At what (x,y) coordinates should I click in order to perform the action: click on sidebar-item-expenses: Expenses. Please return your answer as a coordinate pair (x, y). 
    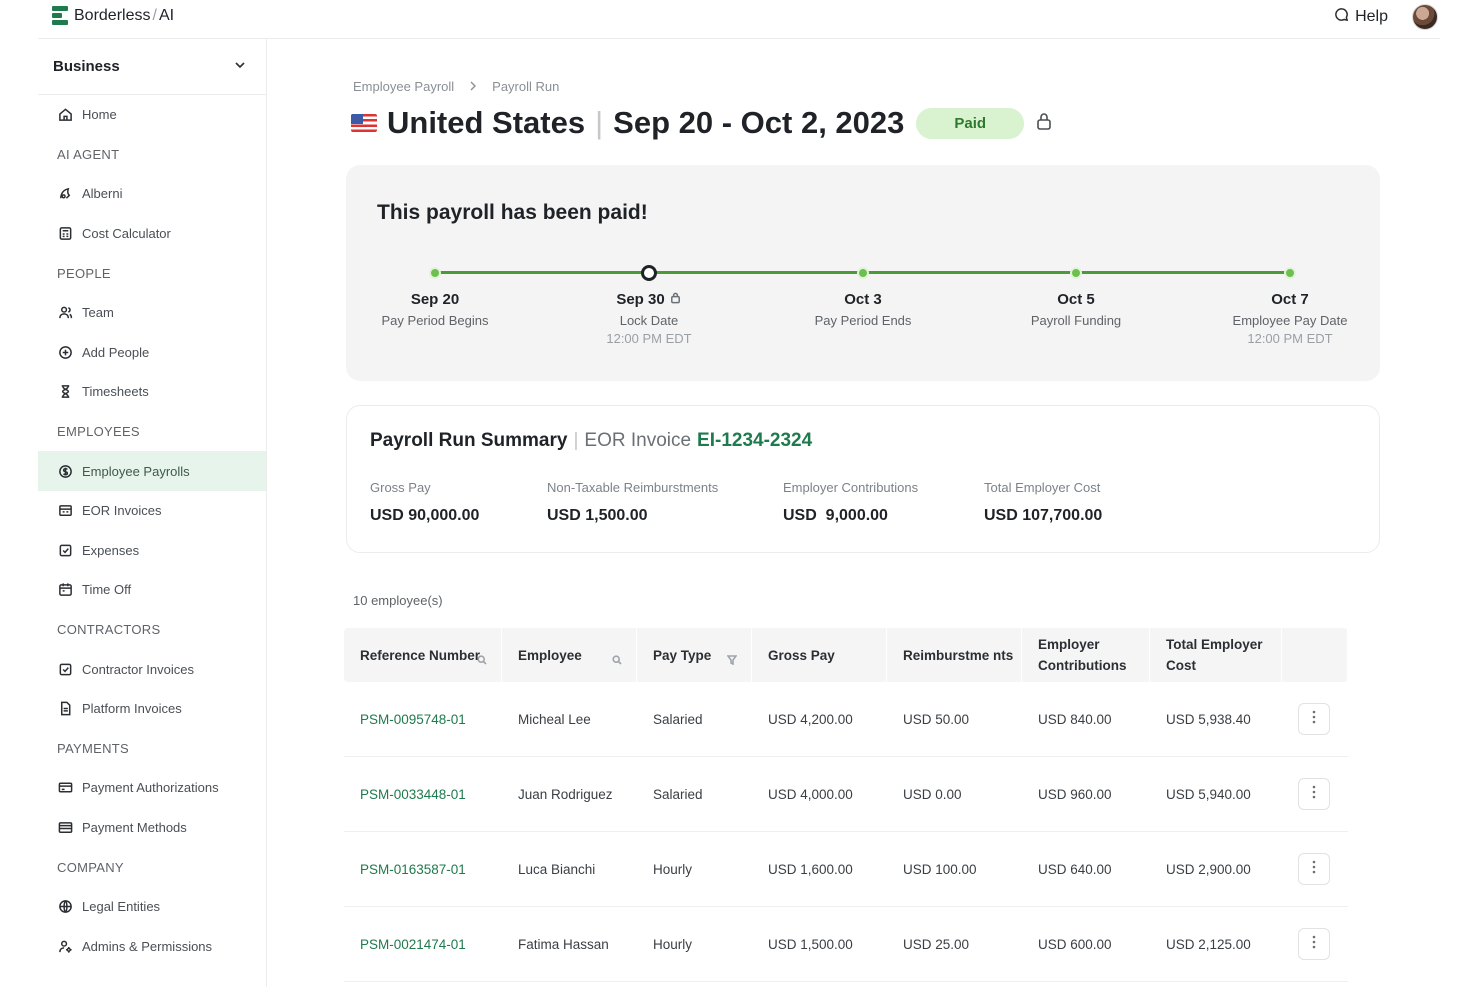
    Looking at the image, I should click on (152, 551).